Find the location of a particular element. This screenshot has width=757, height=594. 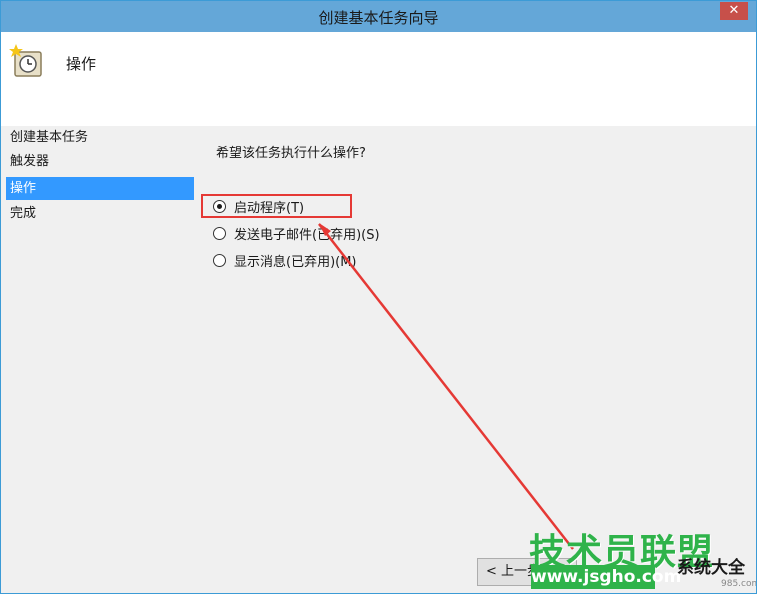

page-title: 操作 is located at coordinates (81, 64).